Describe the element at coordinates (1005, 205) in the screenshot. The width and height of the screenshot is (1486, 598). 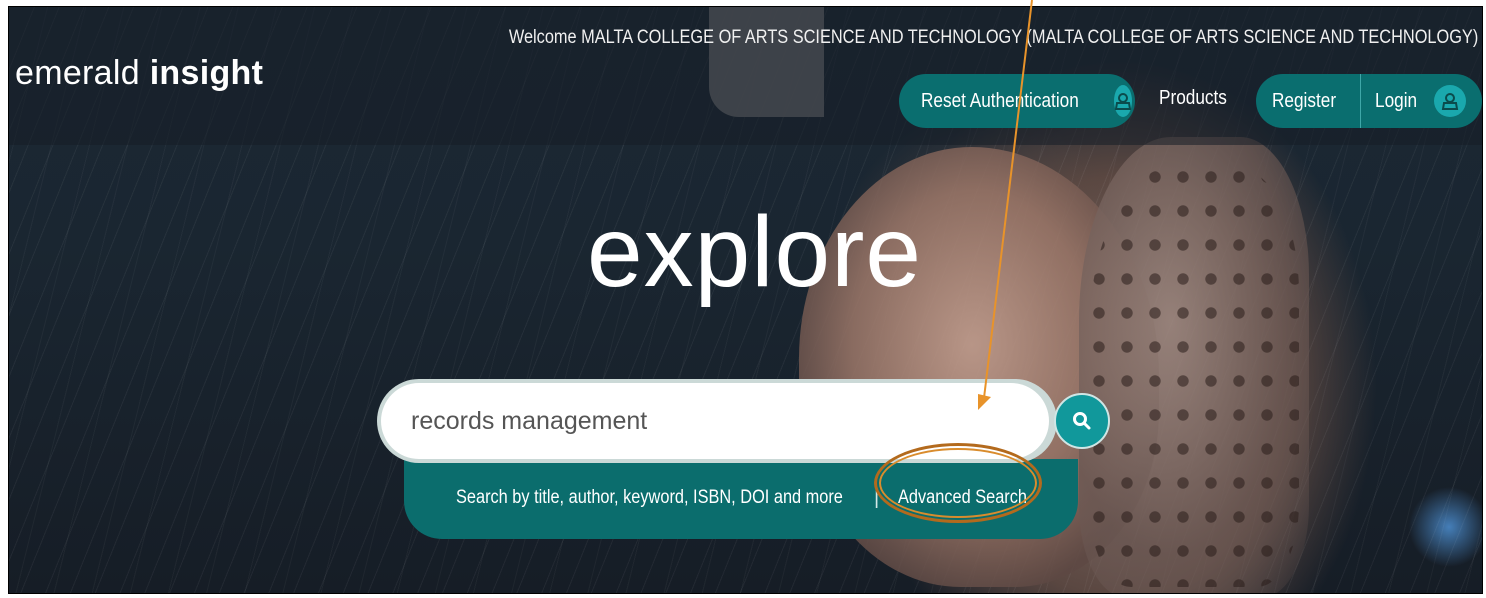
I see `annotation-arrow` at that location.